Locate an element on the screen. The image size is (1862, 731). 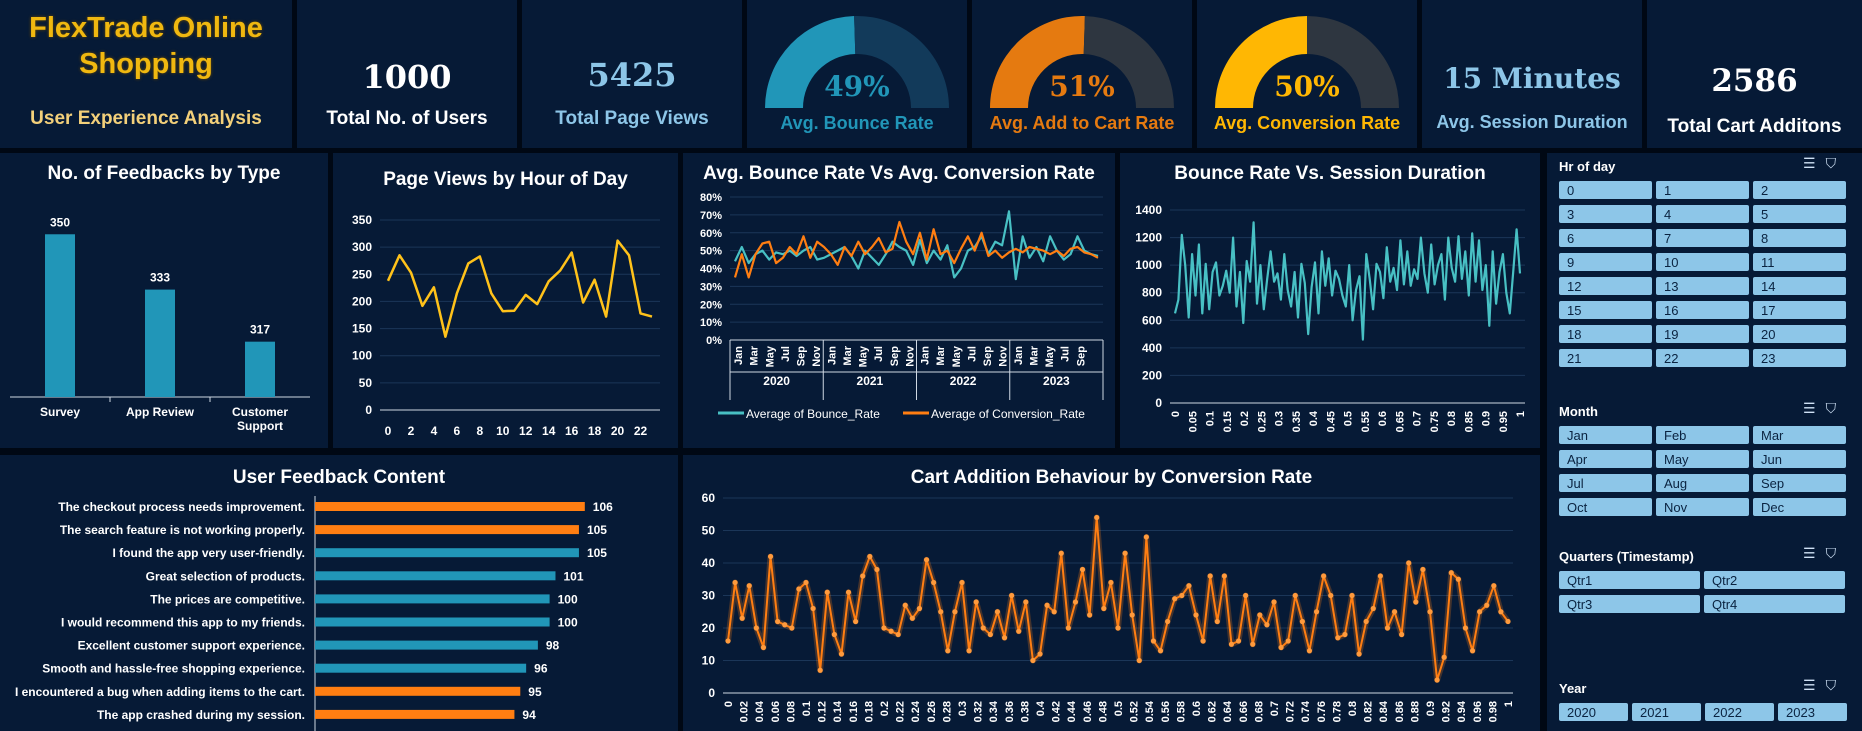
slicer-button: 6 is located at coordinates (1605, 238).